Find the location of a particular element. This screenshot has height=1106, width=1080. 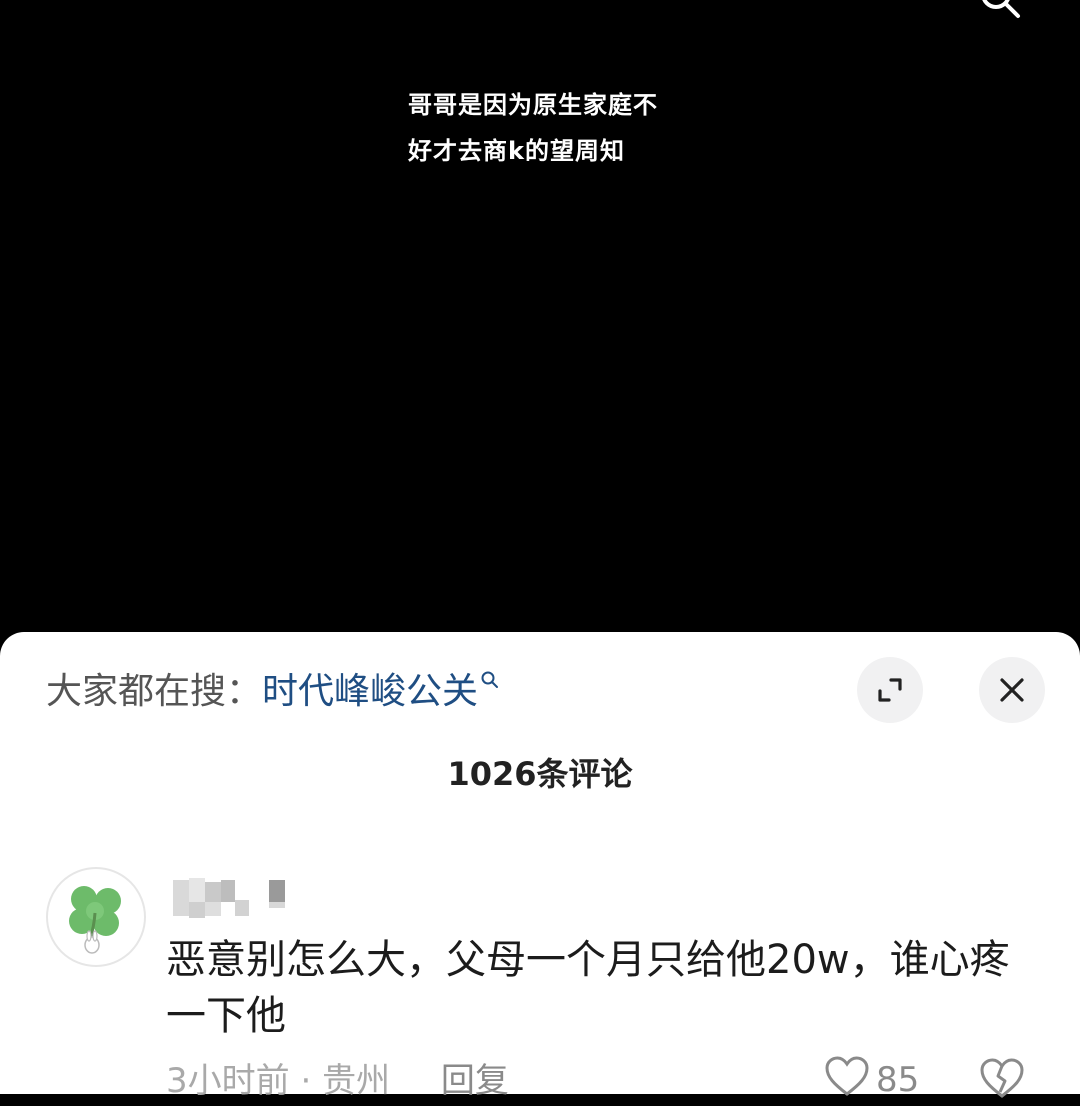

comment-time: 3小时前 is located at coordinates (228, 1081).